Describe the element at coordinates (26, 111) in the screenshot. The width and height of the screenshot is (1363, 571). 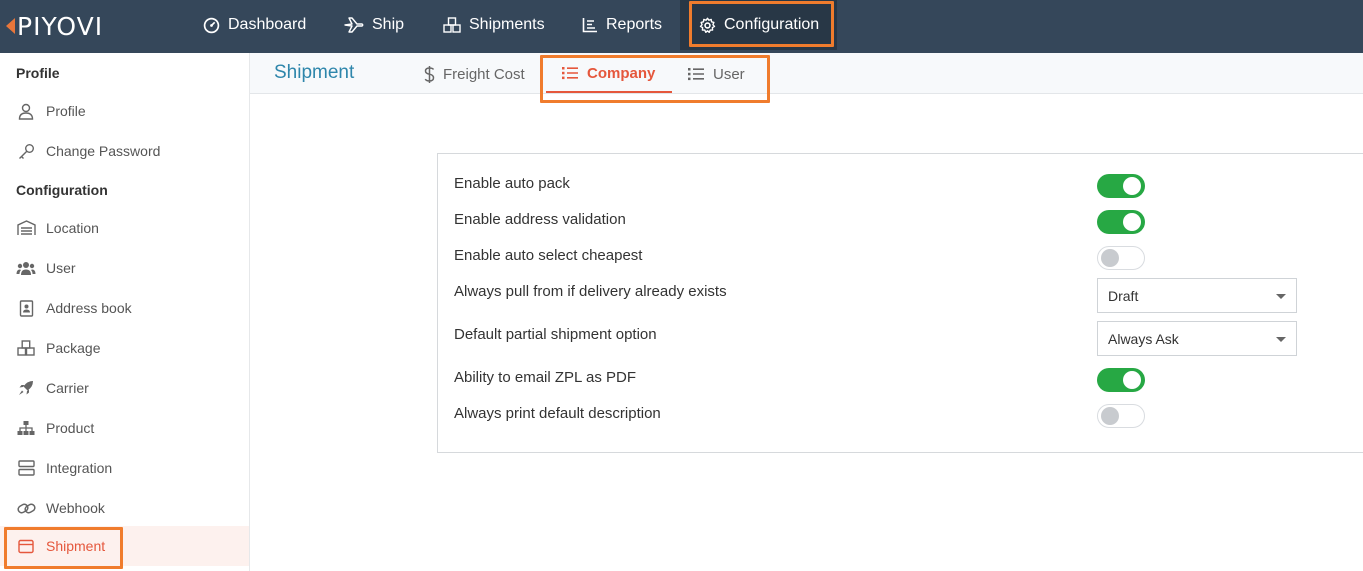
I see `user-icon` at that location.